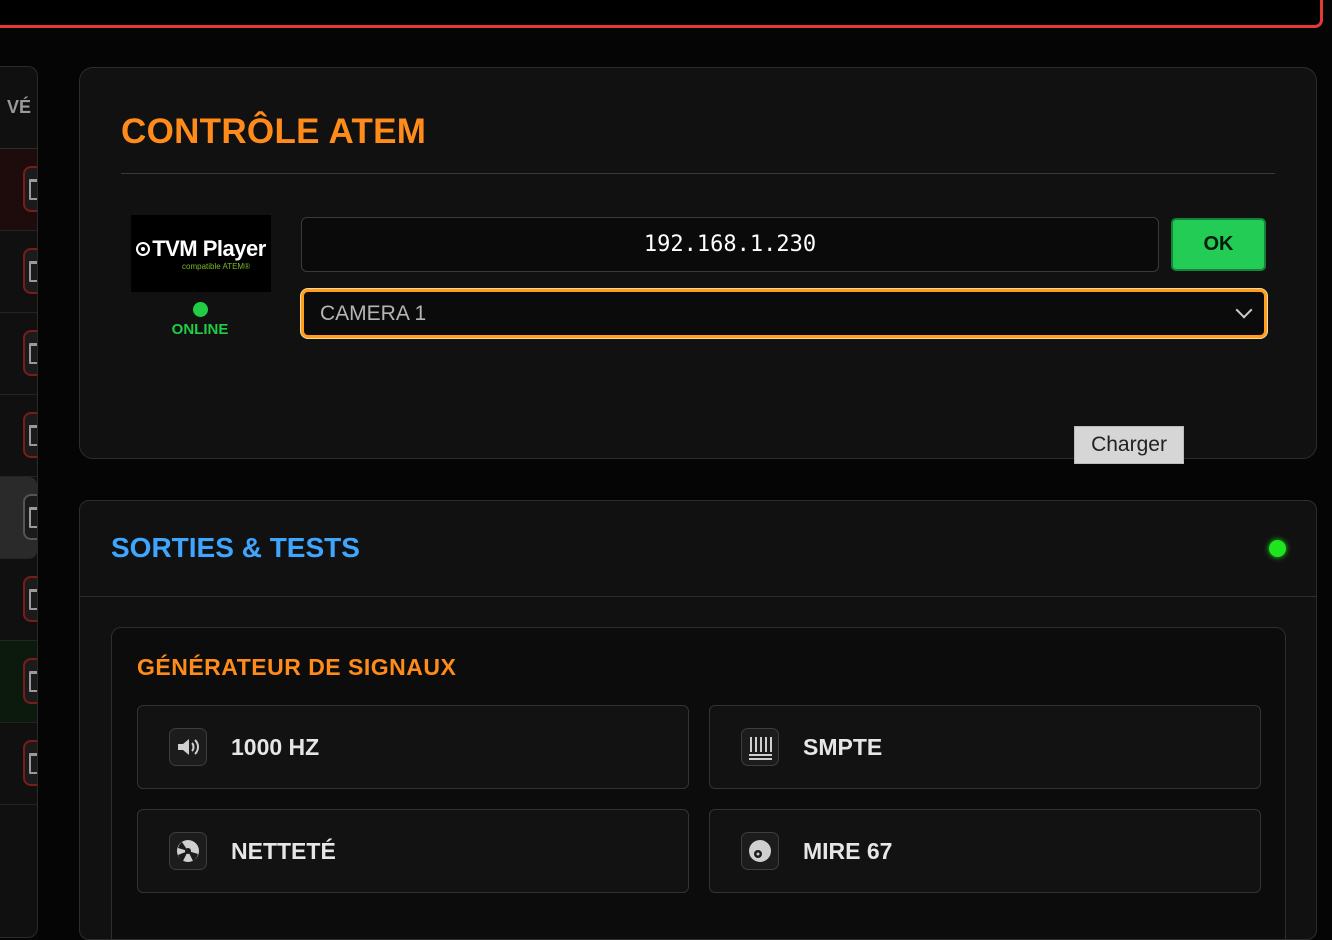  I want to click on divider, so click(698, 173).